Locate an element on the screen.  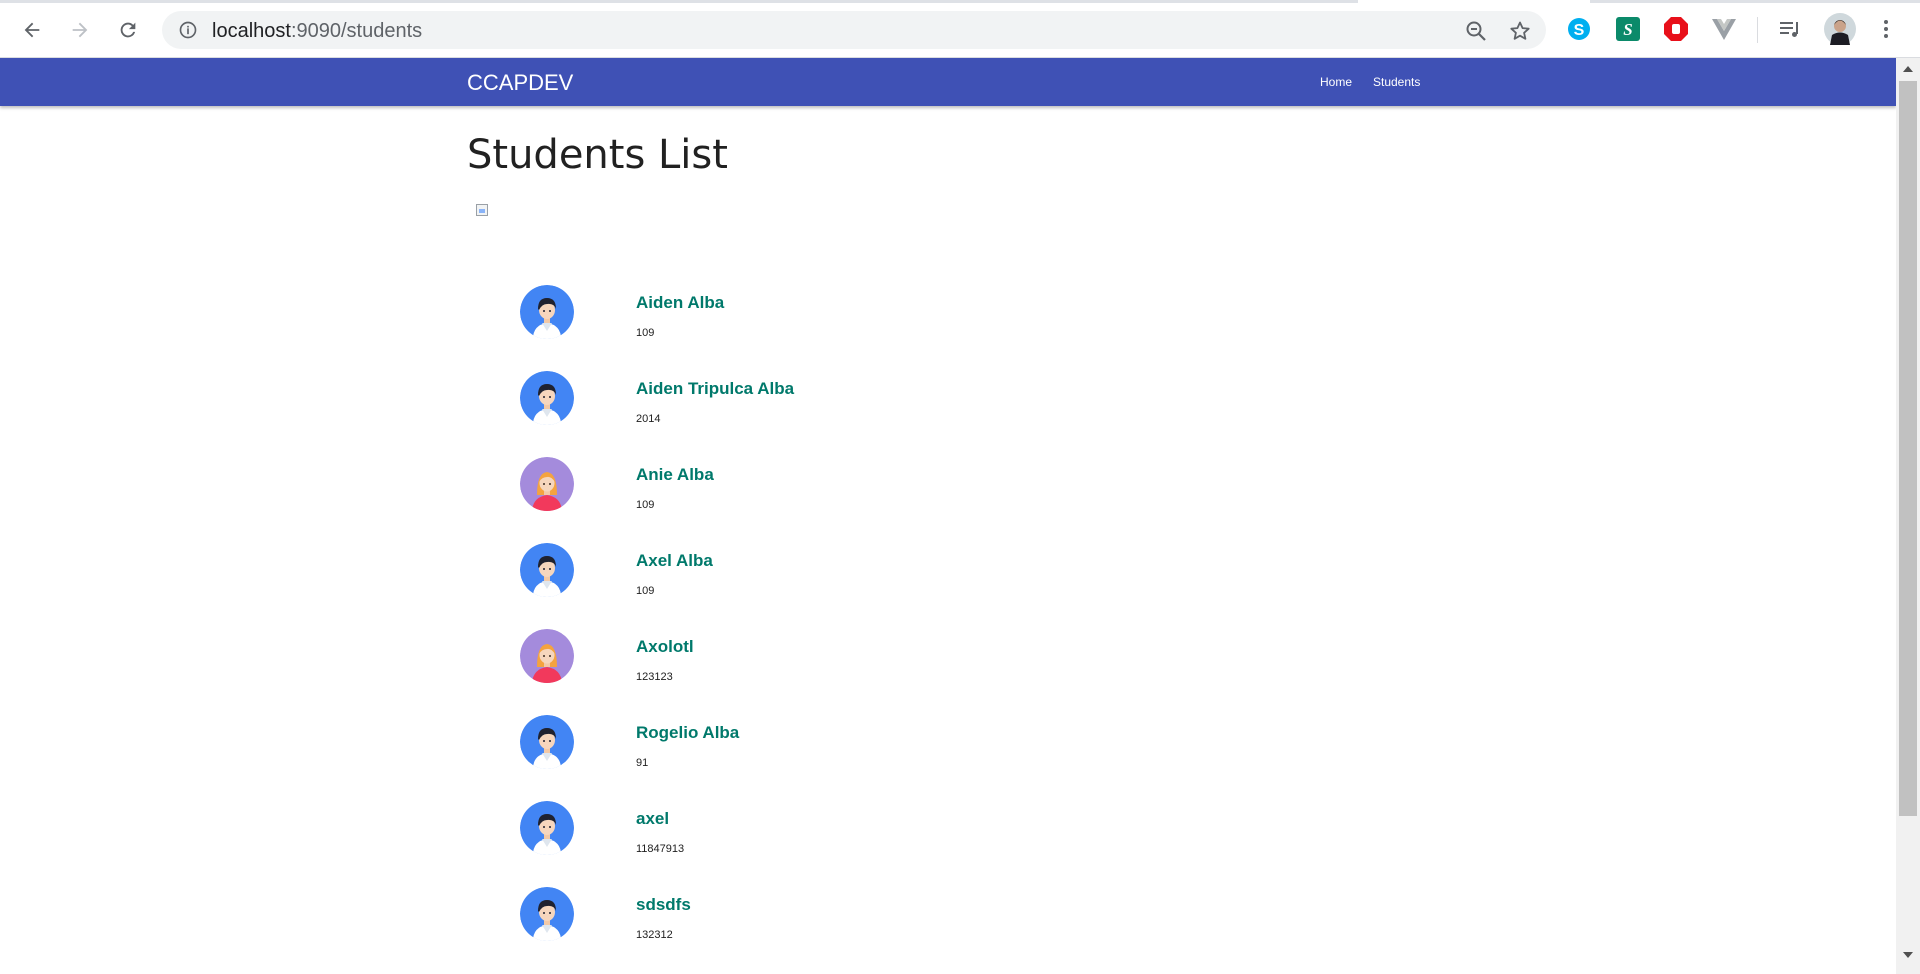
browser-toolbar: localhost:9090/students S S is located at coordinates (960, 29).